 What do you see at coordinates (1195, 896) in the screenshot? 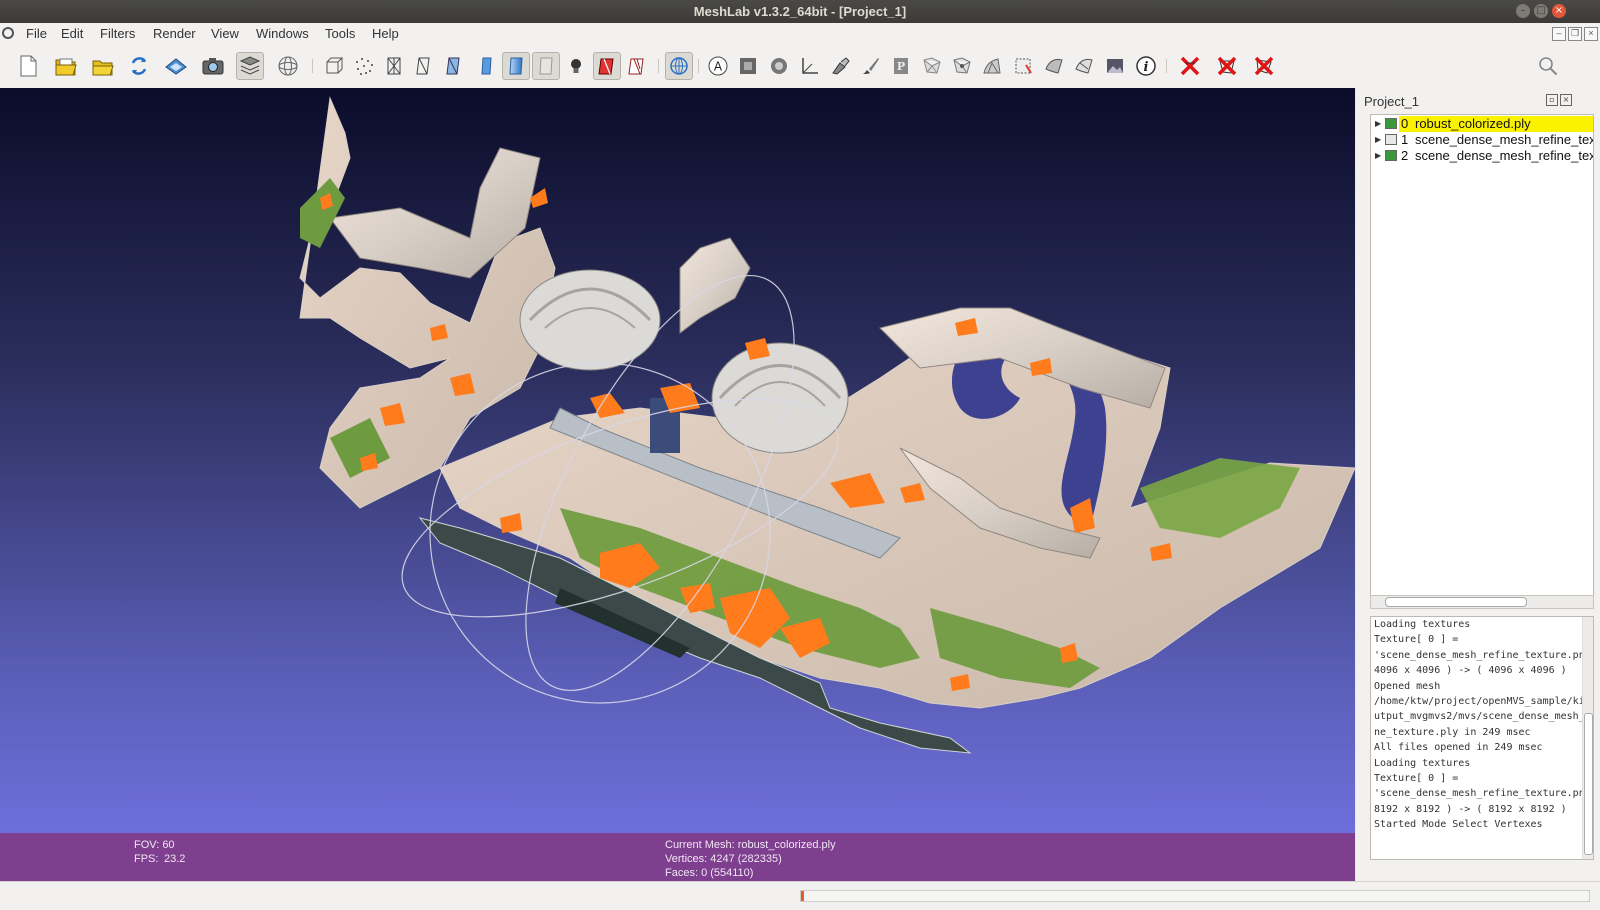
I see `progress-bar` at bounding box center [1195, 896].